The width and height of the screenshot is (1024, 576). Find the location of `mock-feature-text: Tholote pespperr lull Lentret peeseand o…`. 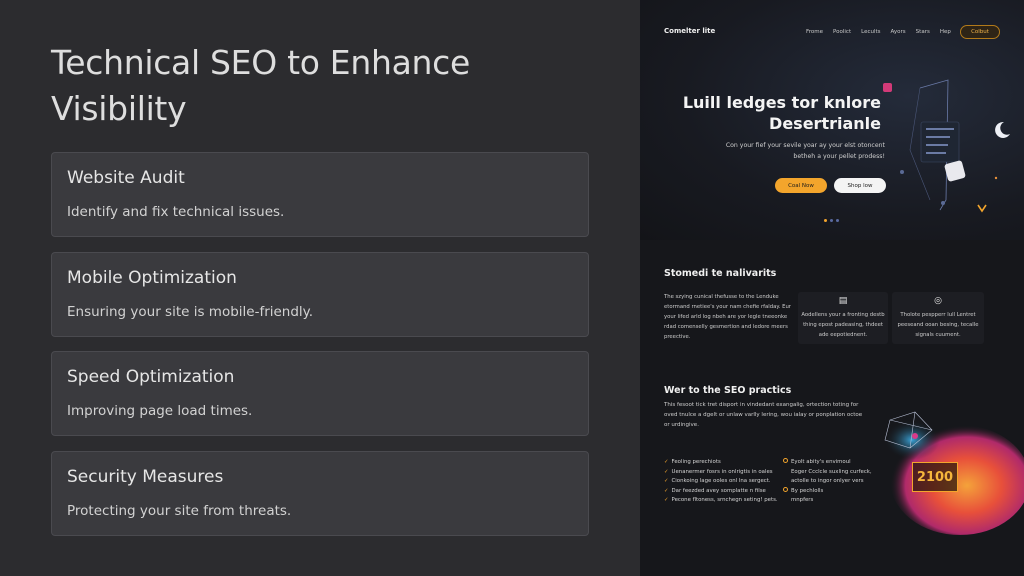

mock-feature-text: Tholote pespperr lull Lentret peeseand o… is located at coordinates (938, 325).